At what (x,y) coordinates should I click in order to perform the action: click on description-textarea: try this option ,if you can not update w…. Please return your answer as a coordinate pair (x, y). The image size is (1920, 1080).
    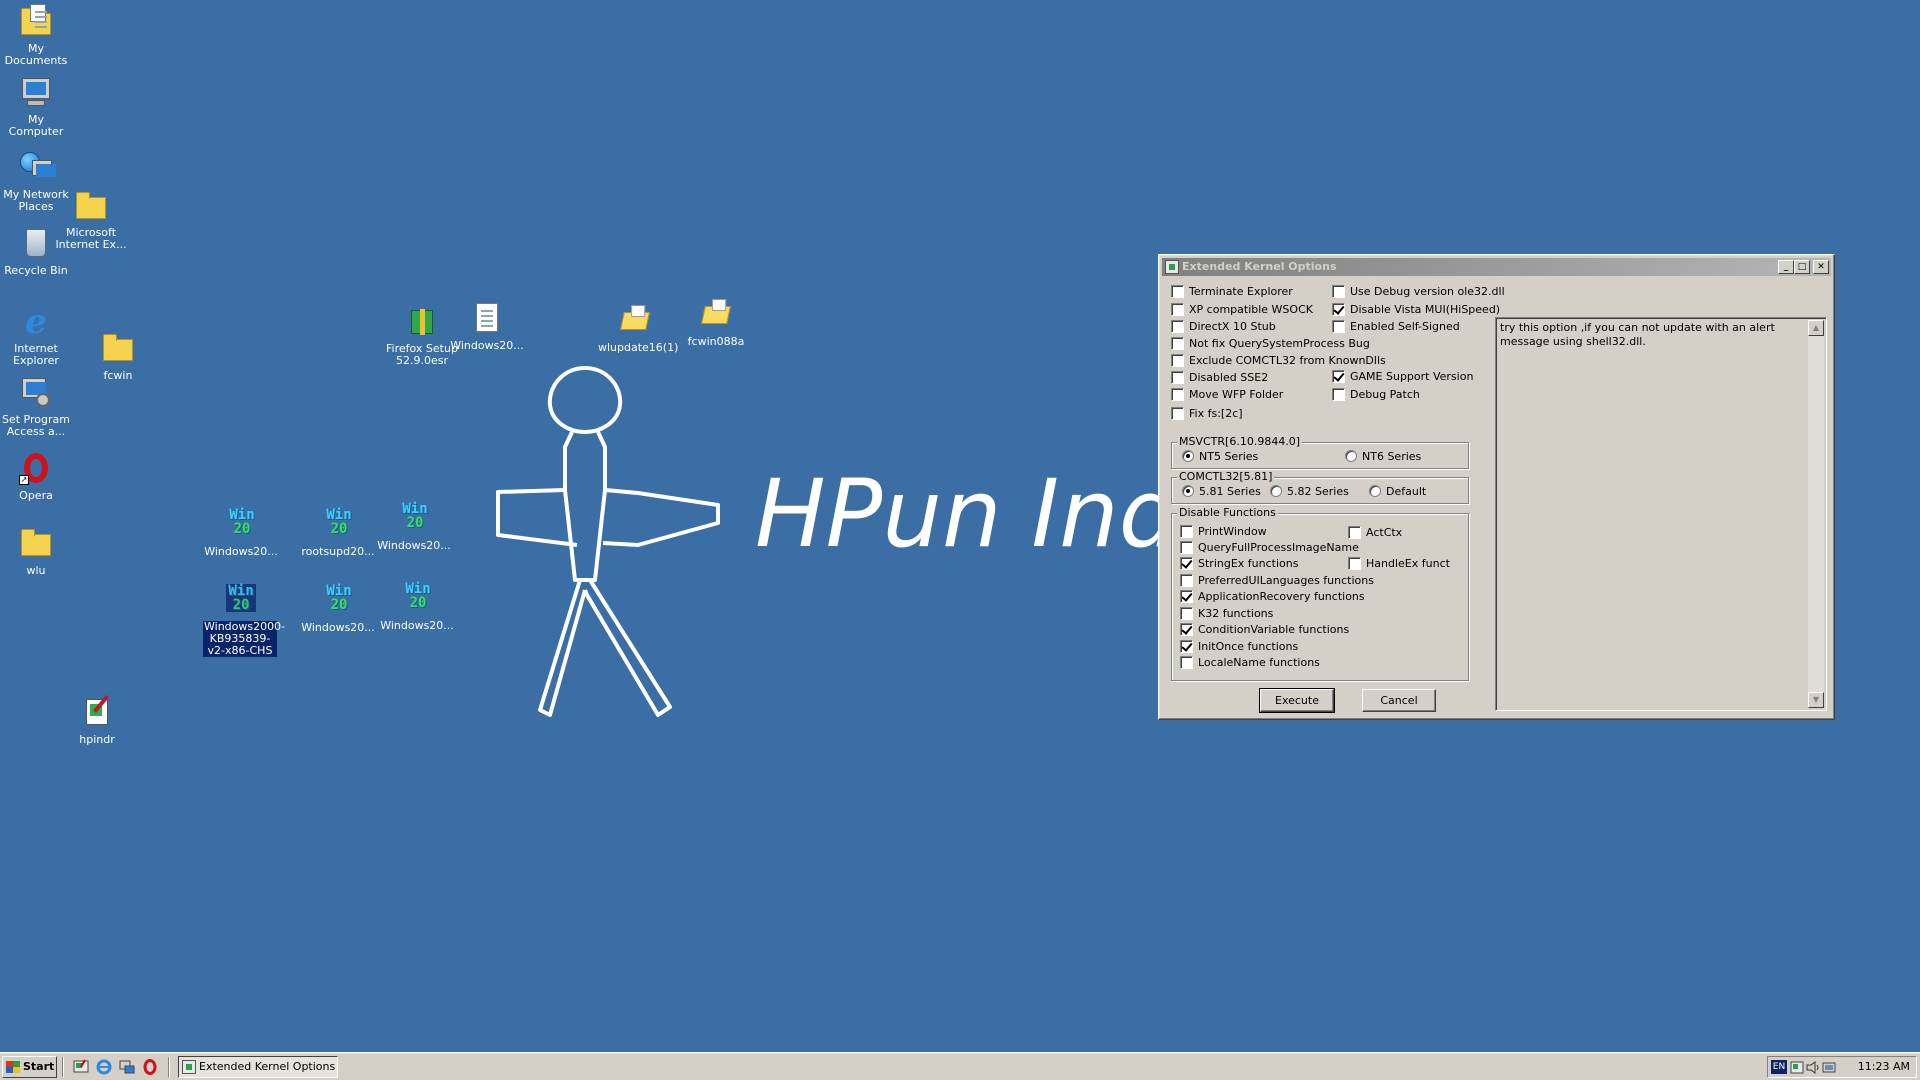
    Looking at the image, I should click on (1661, 514).